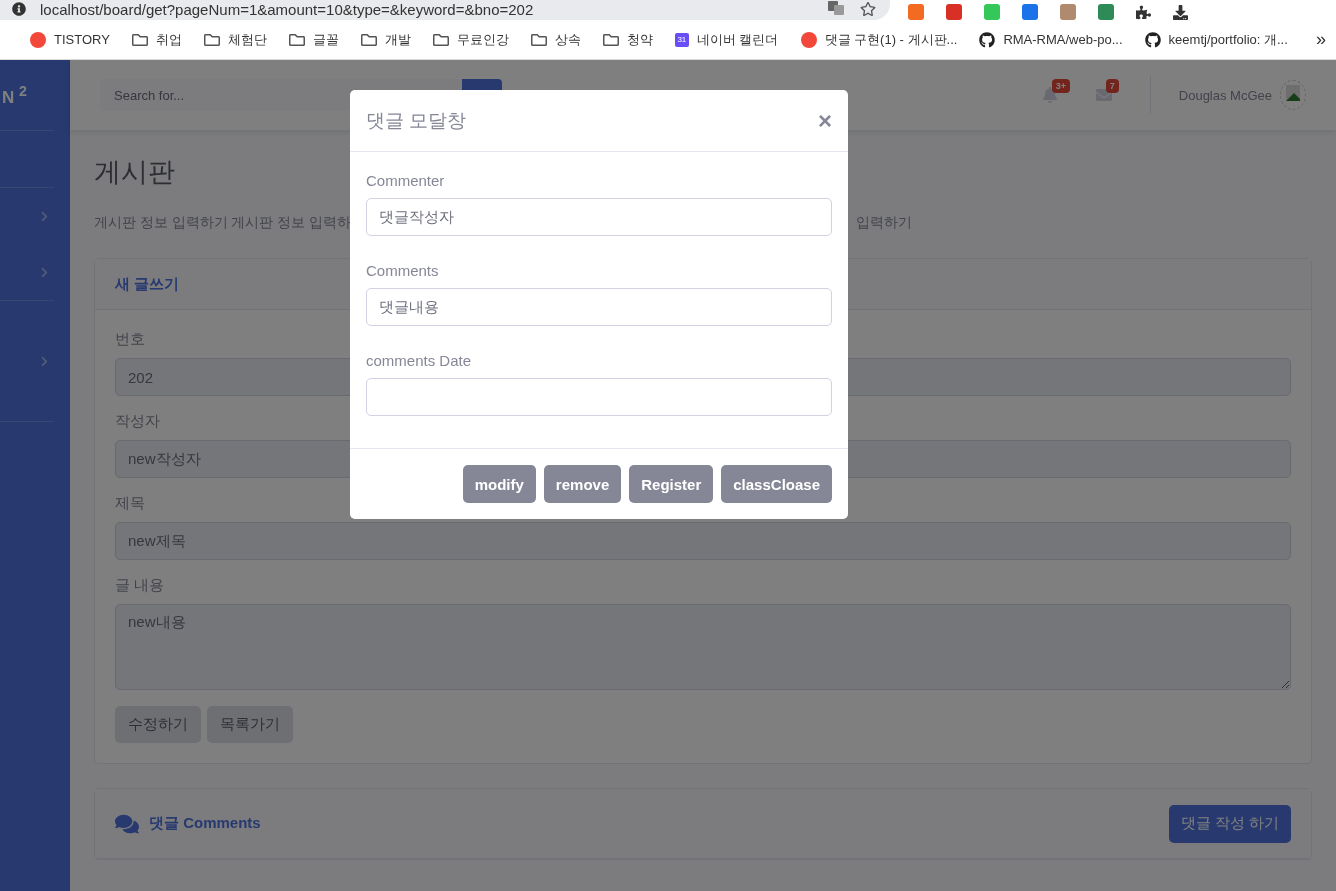  Describe the element at coordinates (681, 39) in the screenshot. I see `calendar-icon: 31` at that location.